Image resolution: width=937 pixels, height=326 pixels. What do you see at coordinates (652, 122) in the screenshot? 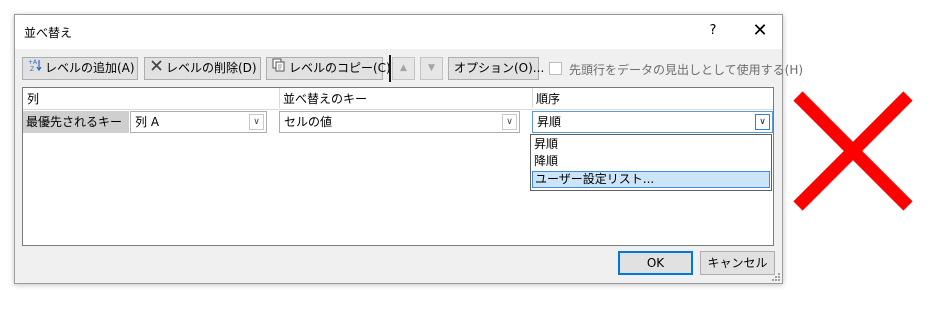
I see `order-select: 昇順 ∨` at bounding box center [652, 122].